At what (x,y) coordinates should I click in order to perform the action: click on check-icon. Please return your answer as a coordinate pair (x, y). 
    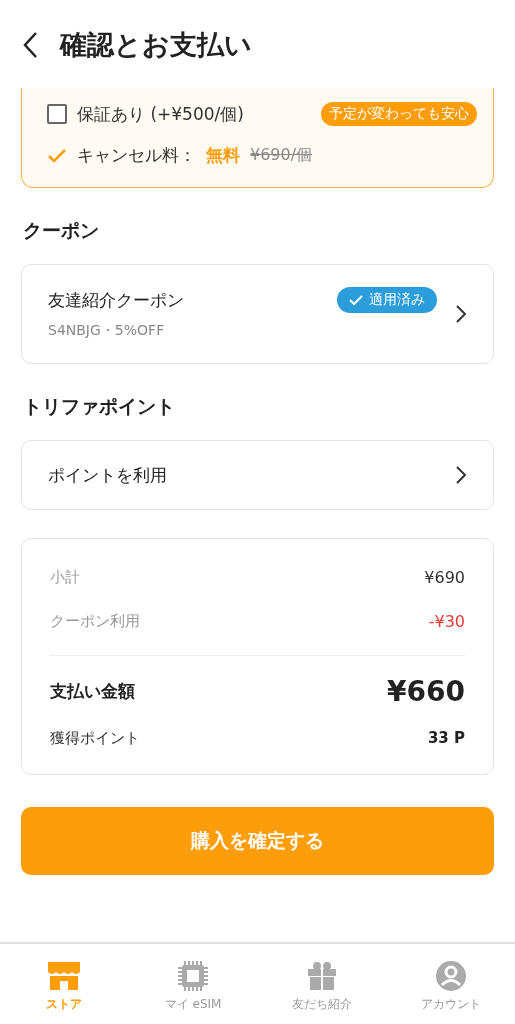
    Looking at the image, I should click on (57, 155).